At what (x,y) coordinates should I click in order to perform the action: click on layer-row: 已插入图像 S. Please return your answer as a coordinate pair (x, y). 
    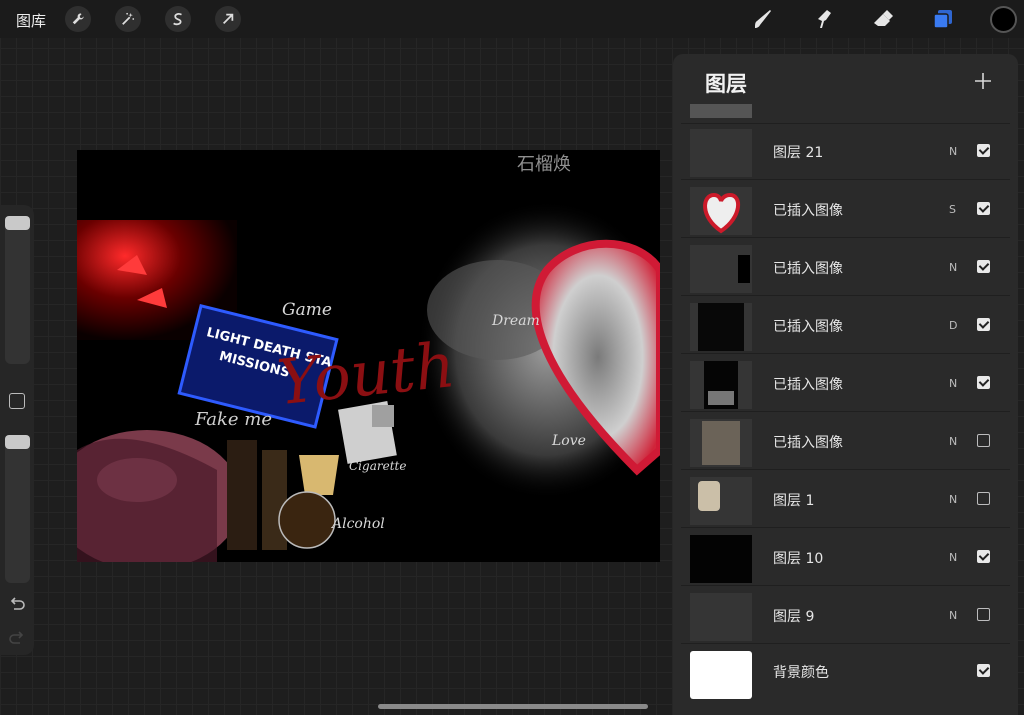
    Looking at the image, I should click on (845, 210).